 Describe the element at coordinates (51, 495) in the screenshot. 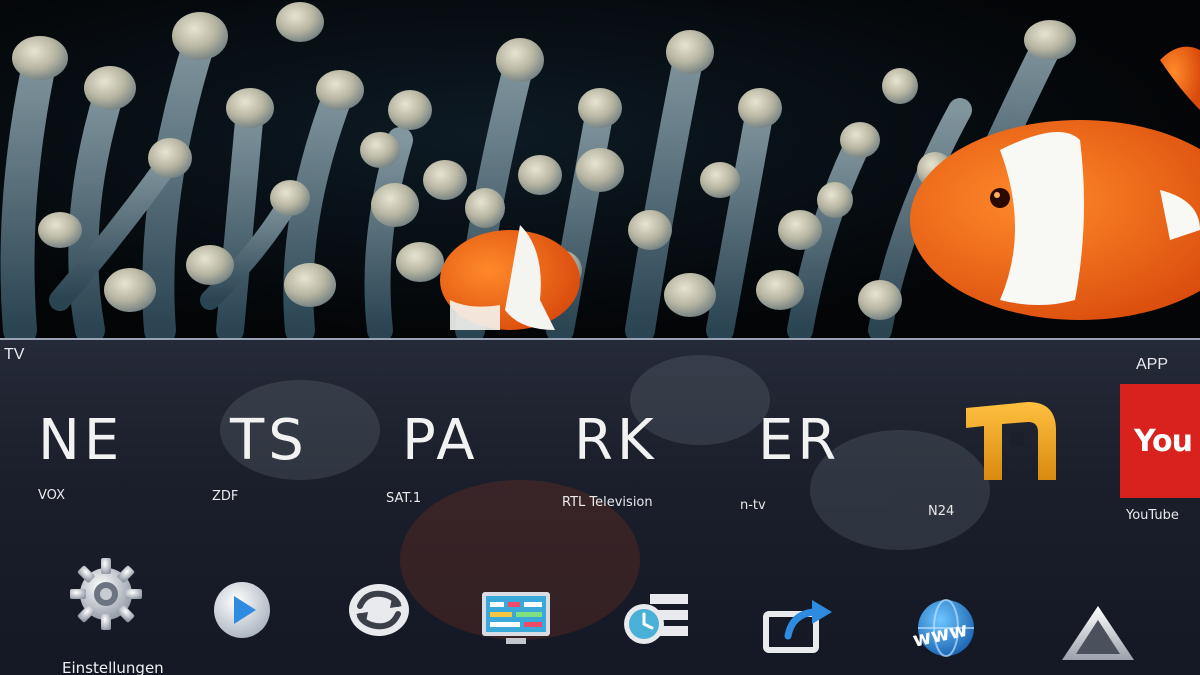

I see `channel-name-vox: VOX` at that location.